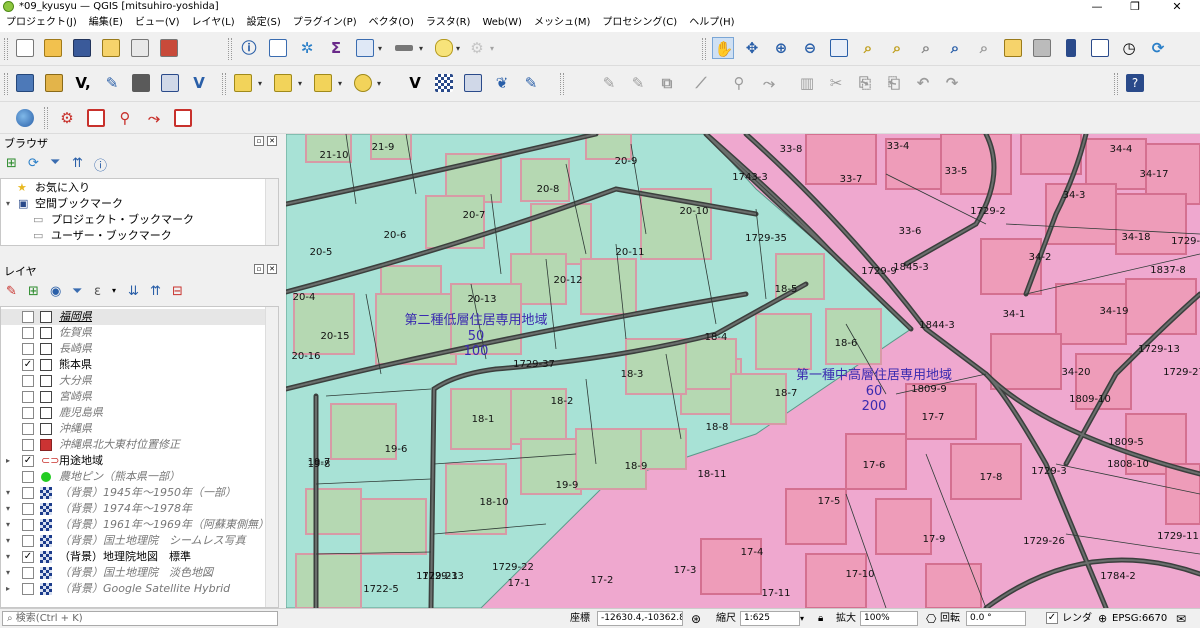  Describe the element at coordinates (264, 23) in the screenshot. I see `menu-settings: 設定(S)` at that location.